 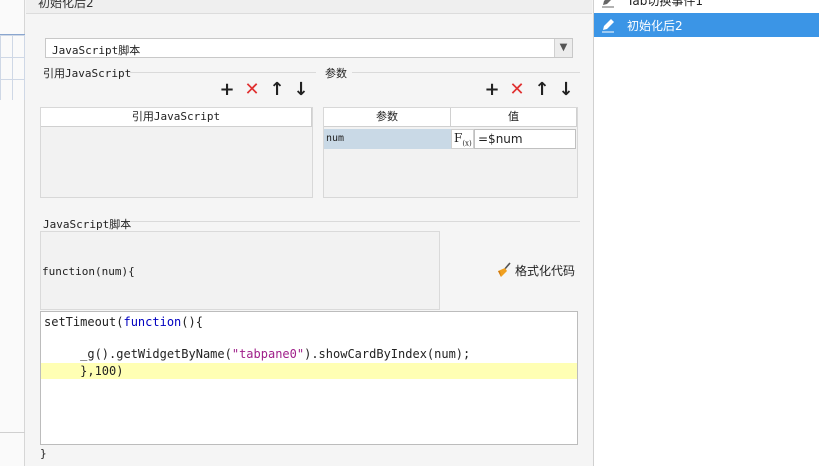 I want to click on script-type-value: JavaScript脚本, so click(x=96, y=50).